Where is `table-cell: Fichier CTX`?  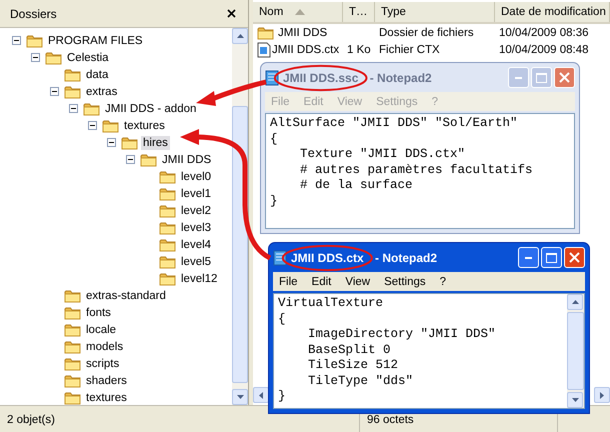
table-cell: Fichier CTX is located at coordinates (409, 50).